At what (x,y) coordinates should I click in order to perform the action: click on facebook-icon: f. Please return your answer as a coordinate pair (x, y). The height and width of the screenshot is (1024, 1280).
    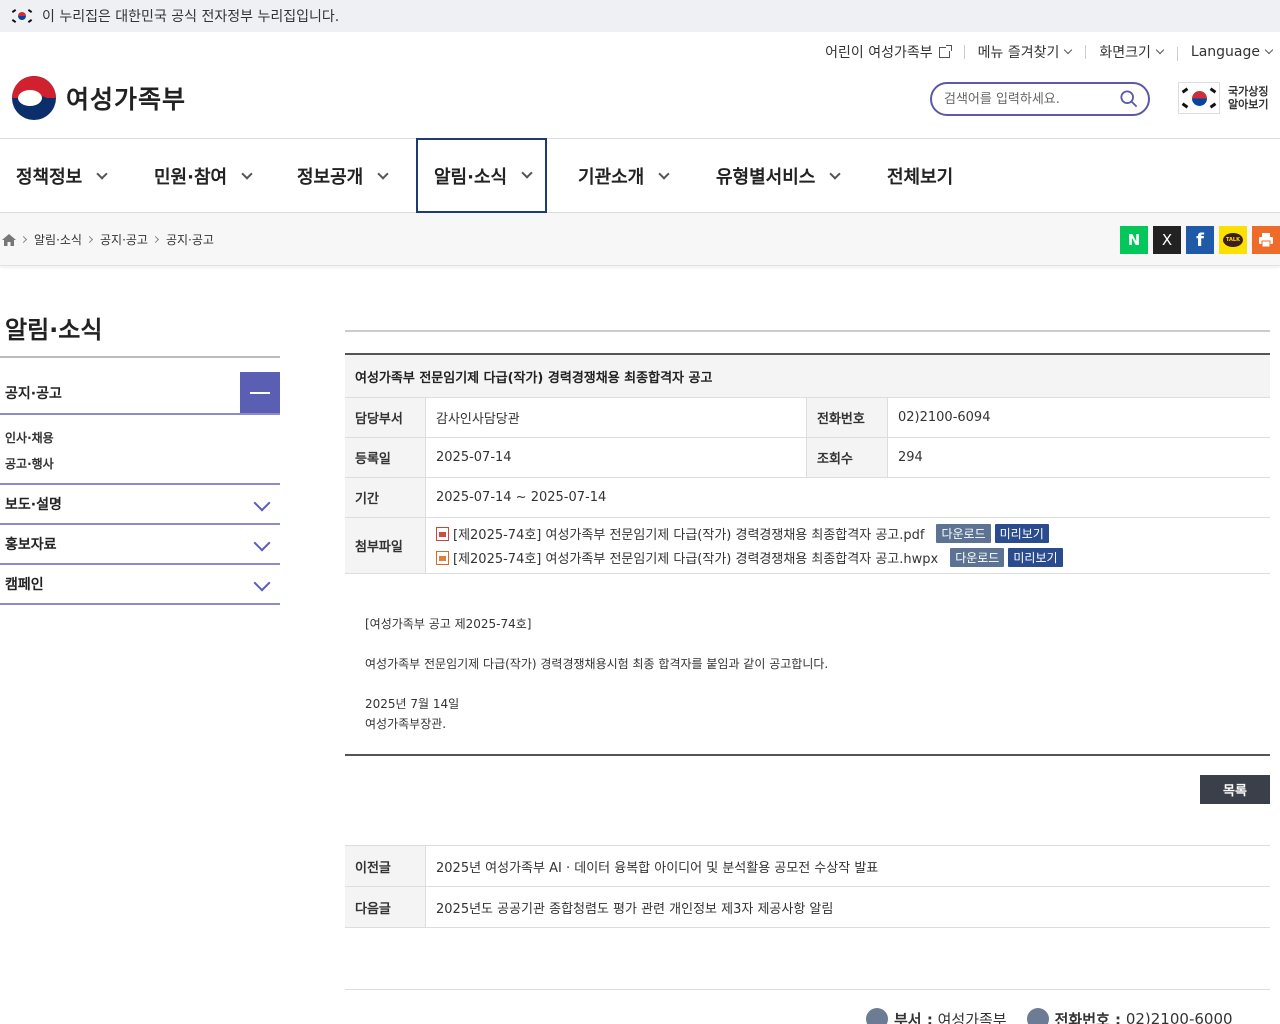
    Looking at the image, I should click on (1200, 240).